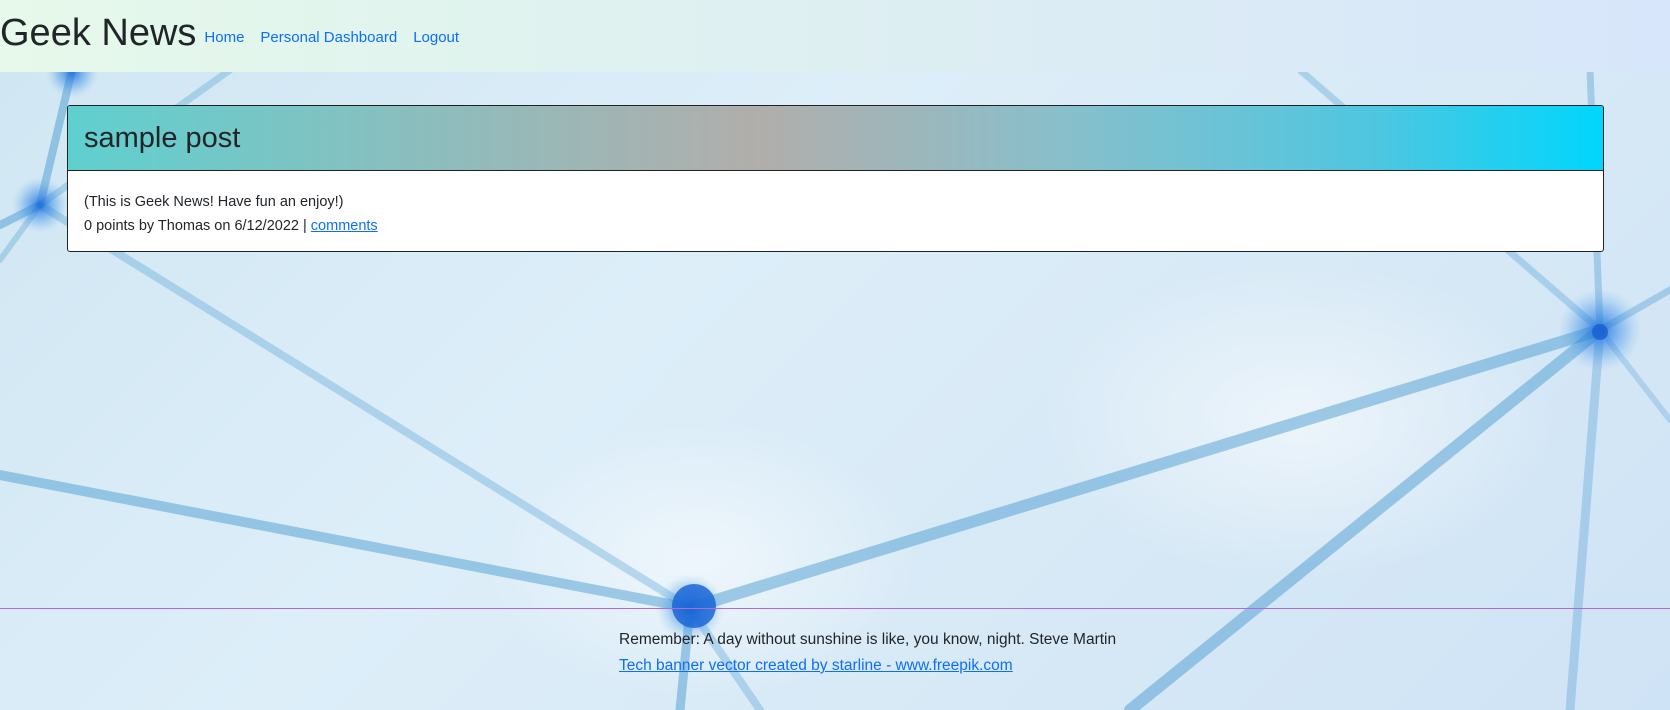 Image resolution: width=1670 pixels, height=710 pixels. Describe the element at coordinates (224, 37) in the screenshot. I see `nav-link-home: Home` at that location.